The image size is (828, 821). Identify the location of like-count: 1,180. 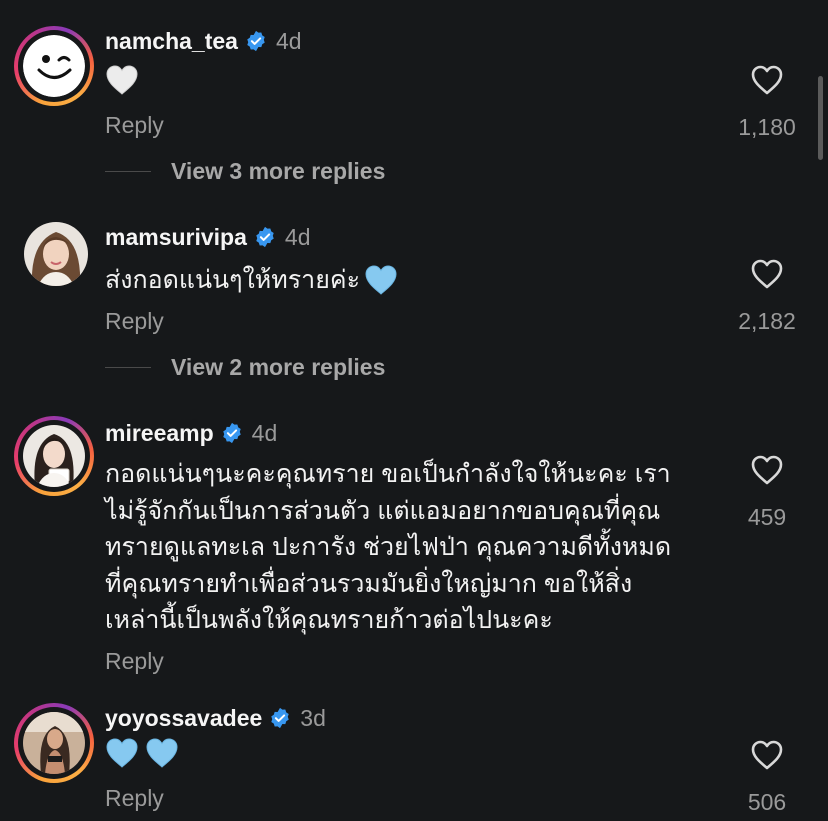
(767, 127).